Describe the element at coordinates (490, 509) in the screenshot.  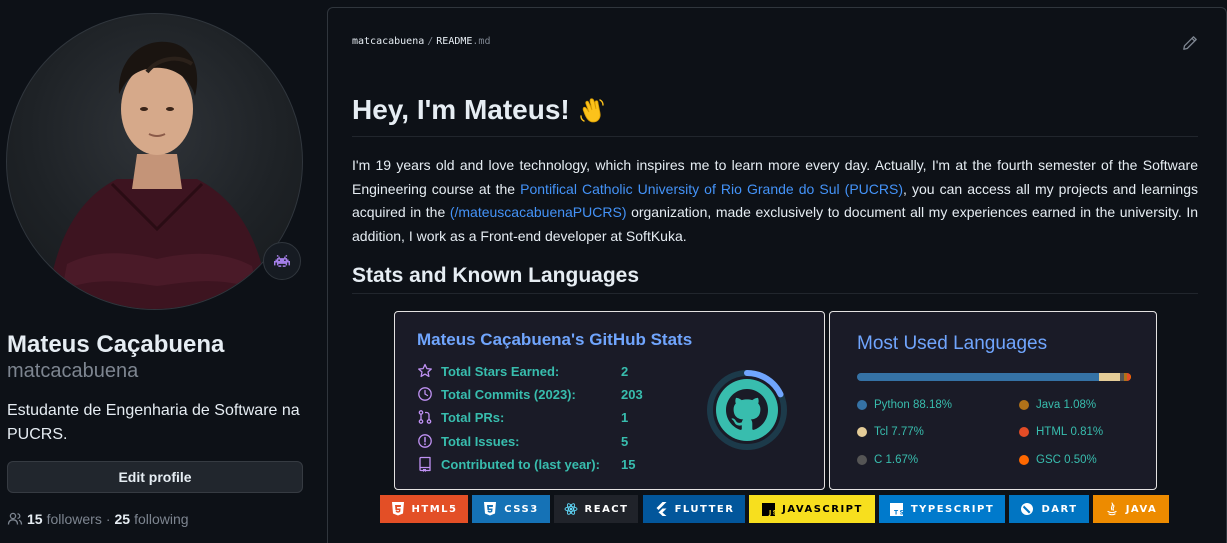
I see `css3-icon` at that location.